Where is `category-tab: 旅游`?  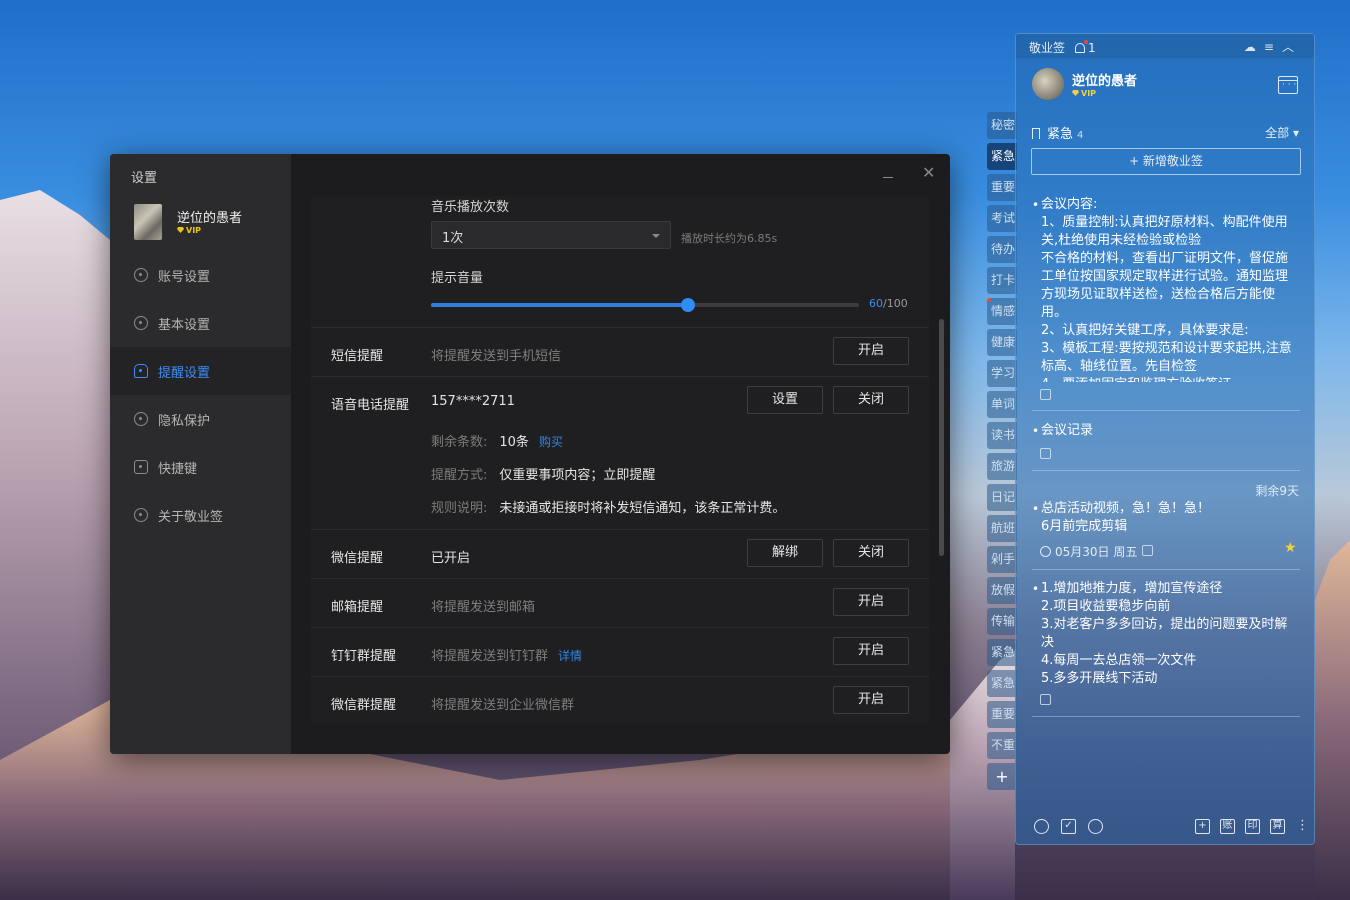 category-tab: 旅游 is located at coordinates (1002, 466).